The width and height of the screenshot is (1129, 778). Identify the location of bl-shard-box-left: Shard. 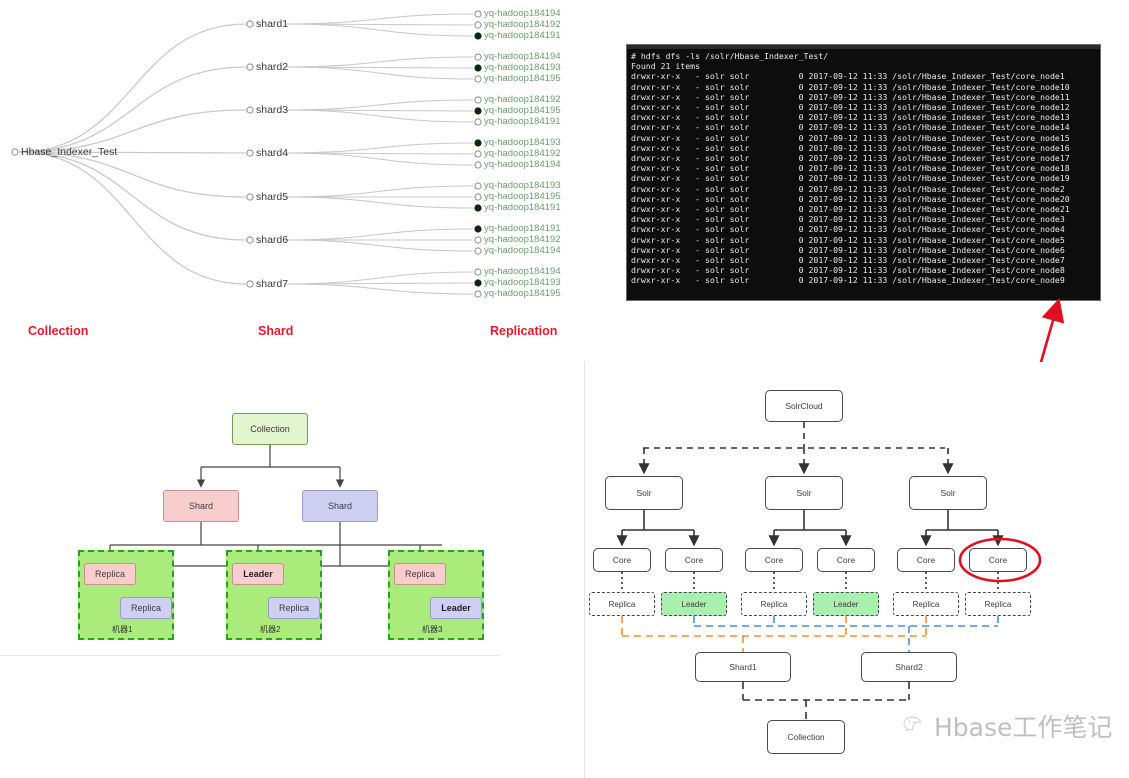
(201, 506).